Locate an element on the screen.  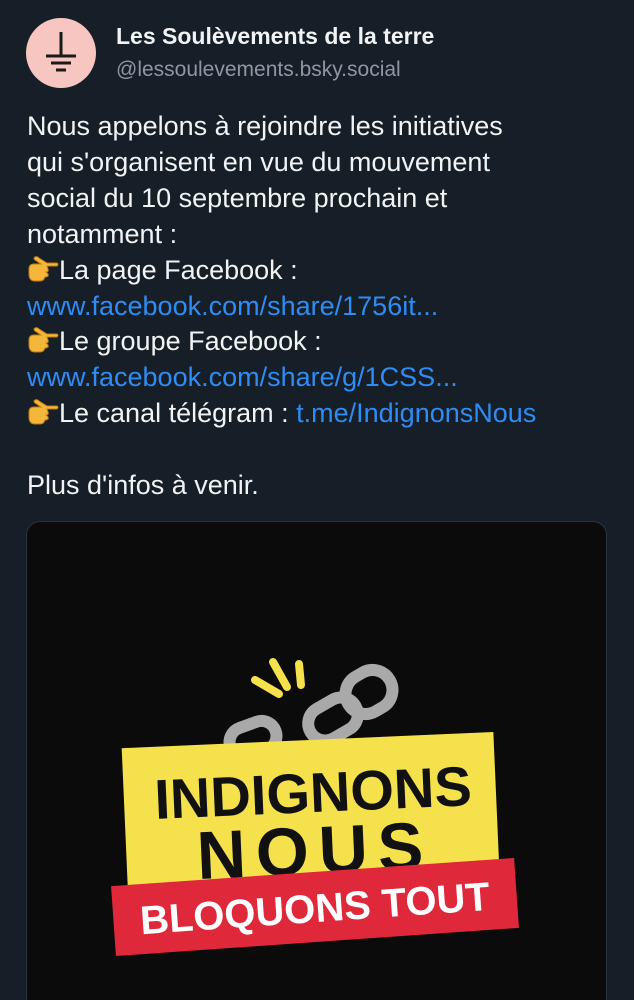
item-label: Le groupe Facebook : is located at coordinates (190, 341).